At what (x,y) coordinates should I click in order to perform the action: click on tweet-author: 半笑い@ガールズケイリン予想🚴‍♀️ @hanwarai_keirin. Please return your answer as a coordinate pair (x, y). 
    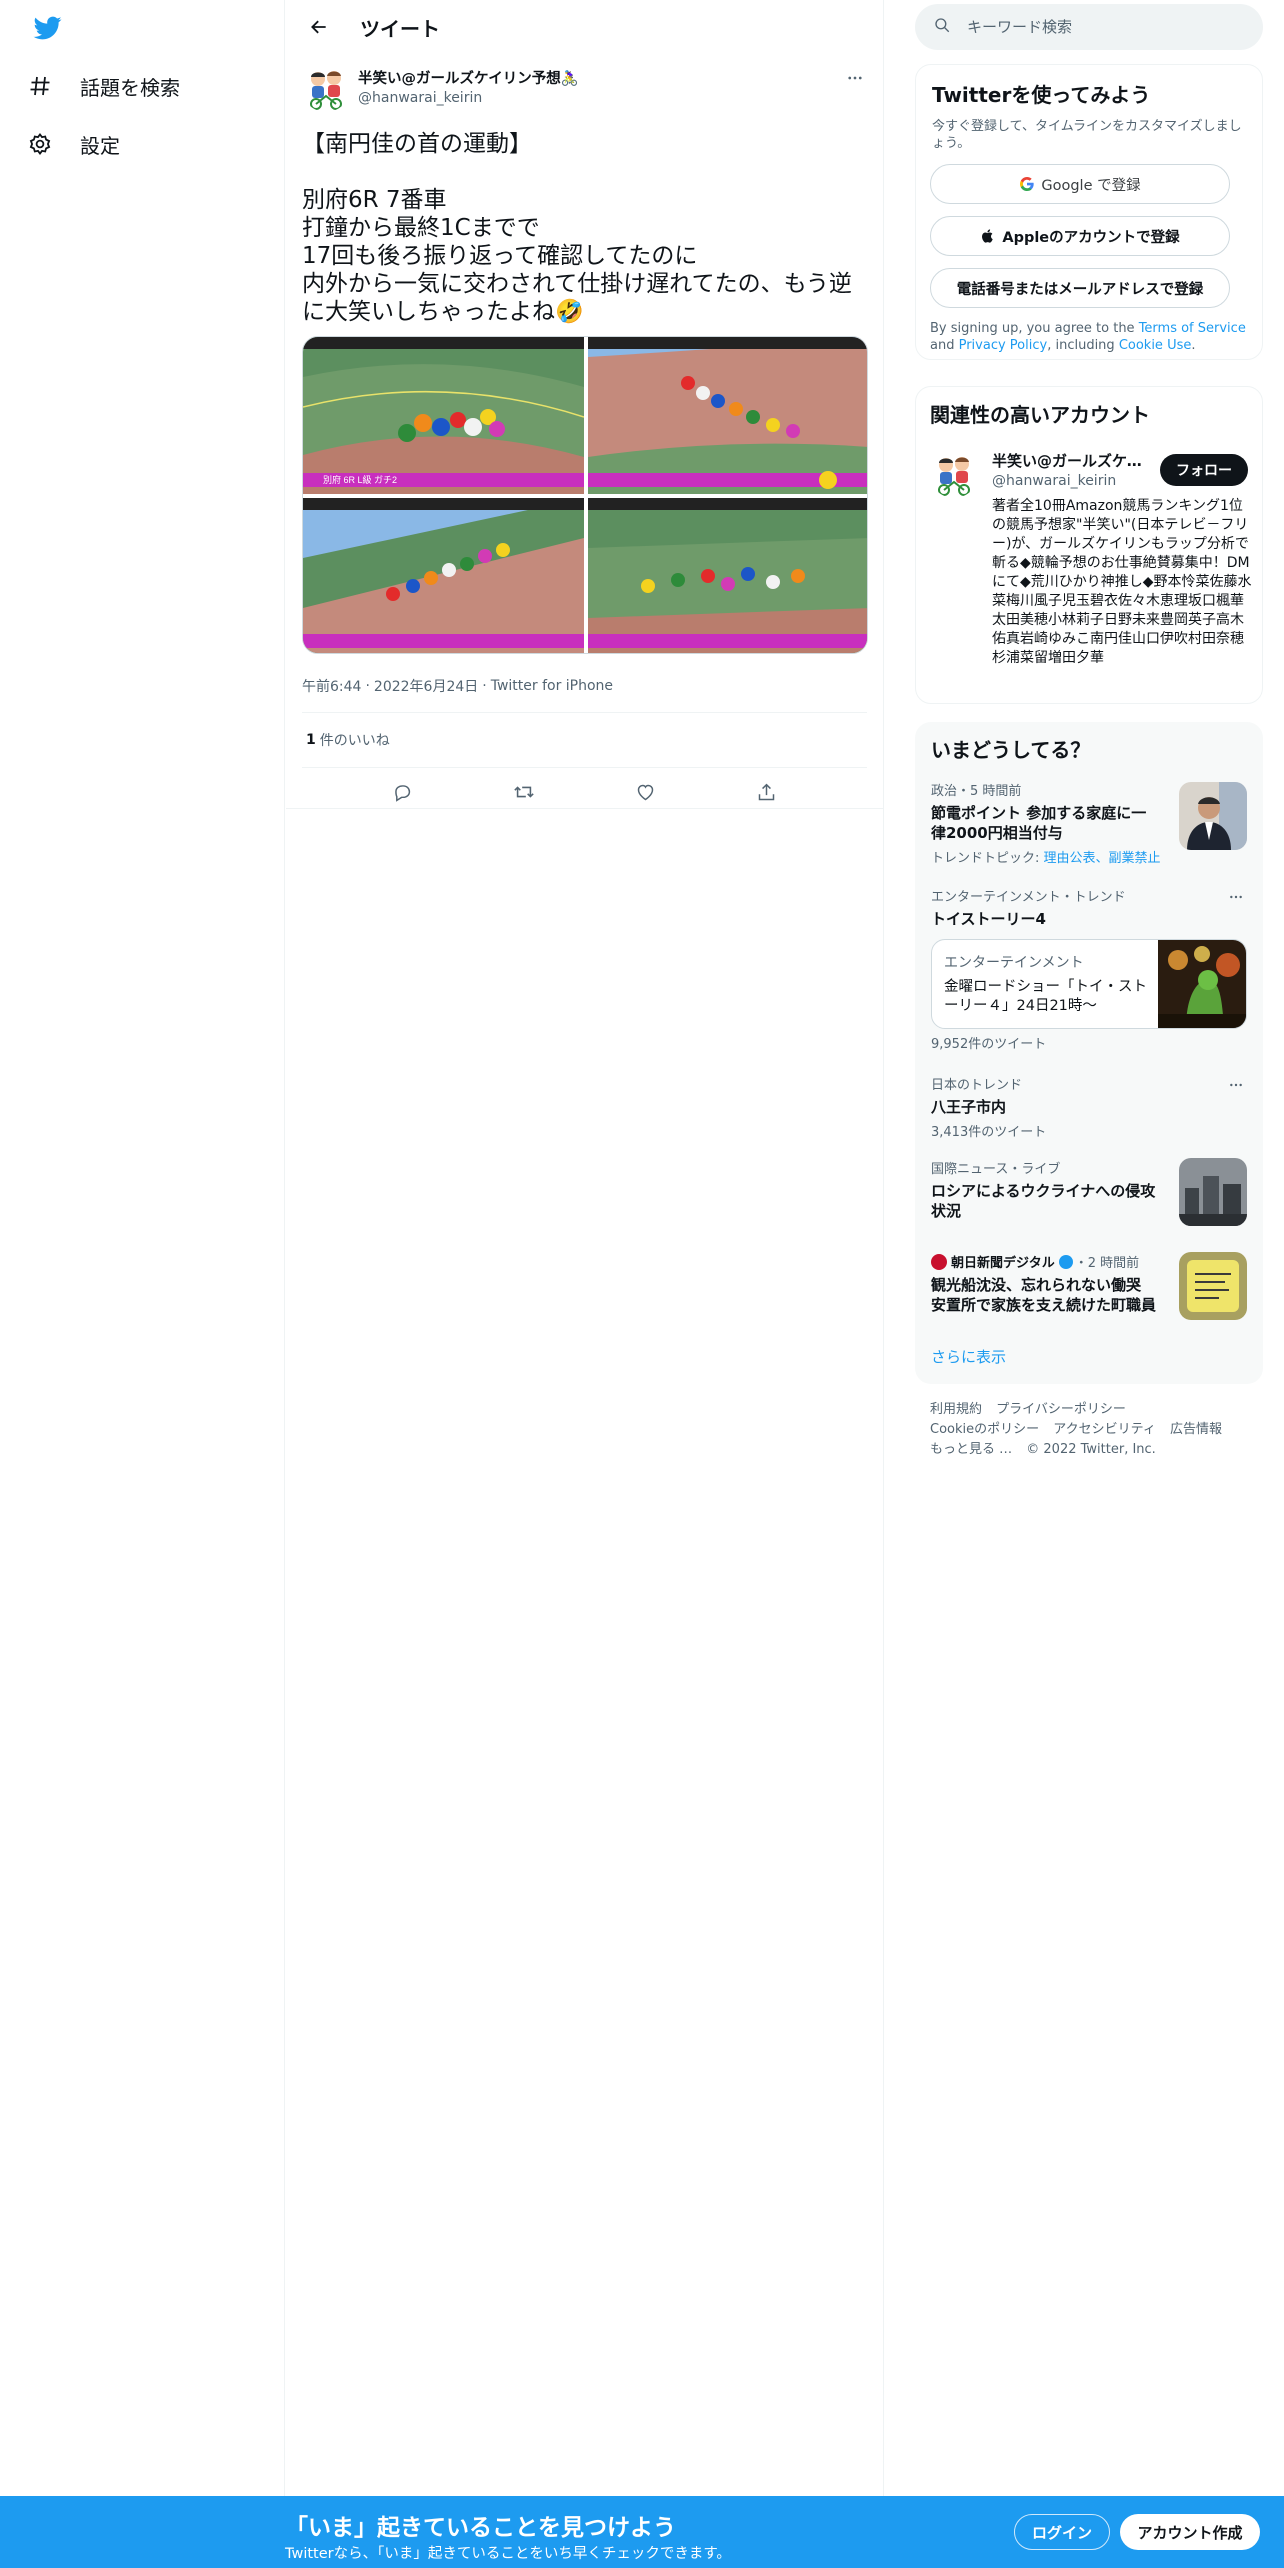
    Looking at the image, I should click on (584, 88).